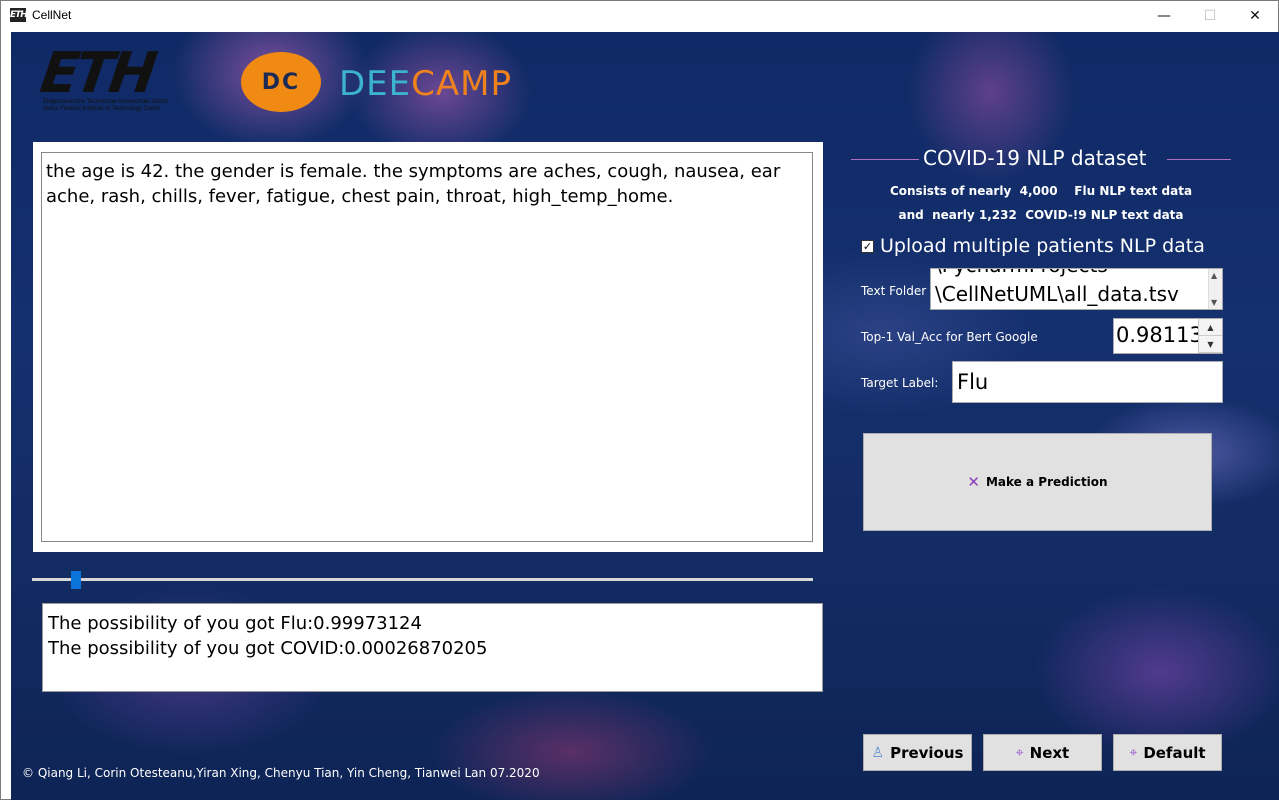 The image size is (1279, 800). Describe the element at coordinates (1049, 752) in the screenshot. I see `next-label: Next` at that location.